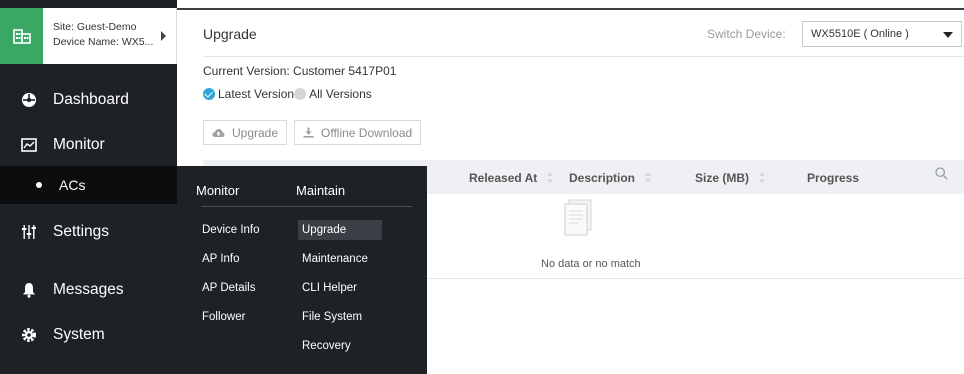  What do you see at coordinates (79, 334) in the screenshot?
I see `sidebar-item-label: System` at bounding box center [79, 334].